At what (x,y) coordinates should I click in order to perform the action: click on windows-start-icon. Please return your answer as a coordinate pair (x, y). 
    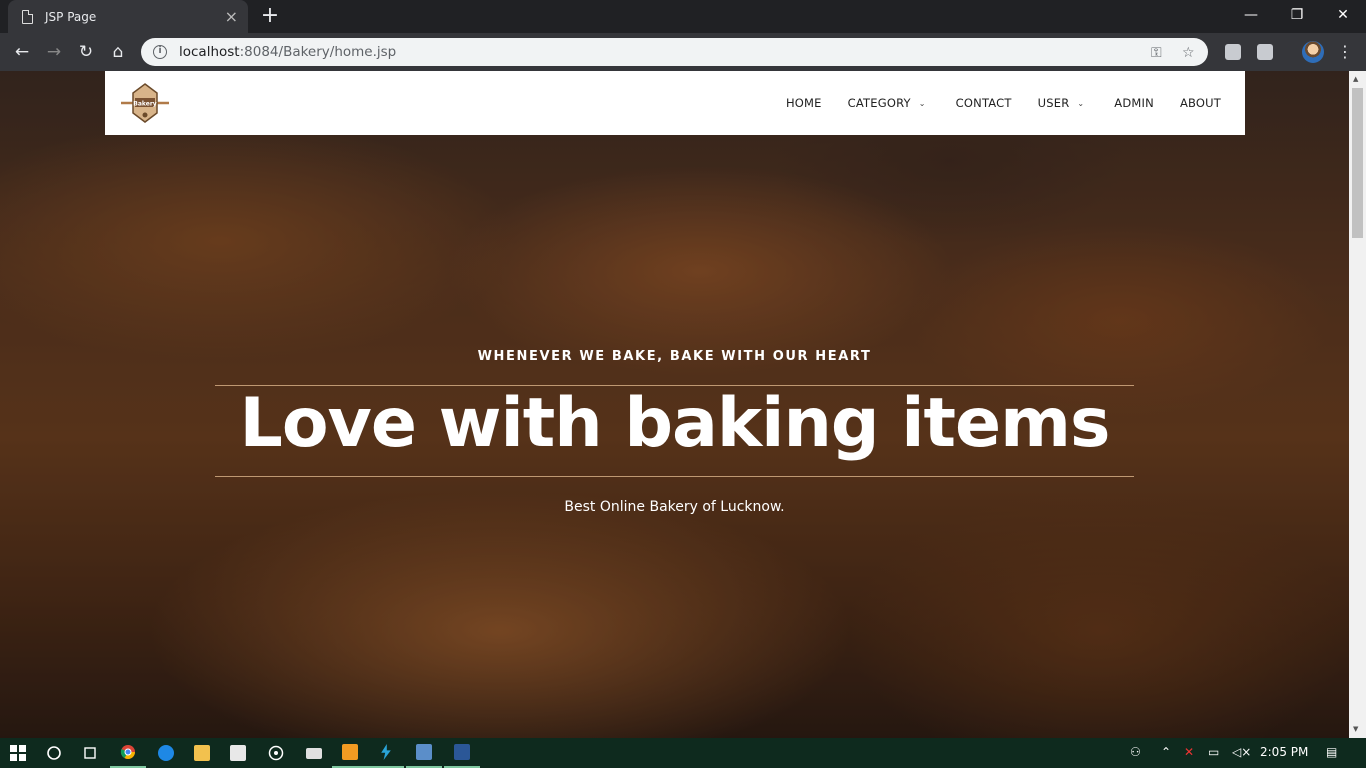
    Looking at the image, I should click on (18, 753).